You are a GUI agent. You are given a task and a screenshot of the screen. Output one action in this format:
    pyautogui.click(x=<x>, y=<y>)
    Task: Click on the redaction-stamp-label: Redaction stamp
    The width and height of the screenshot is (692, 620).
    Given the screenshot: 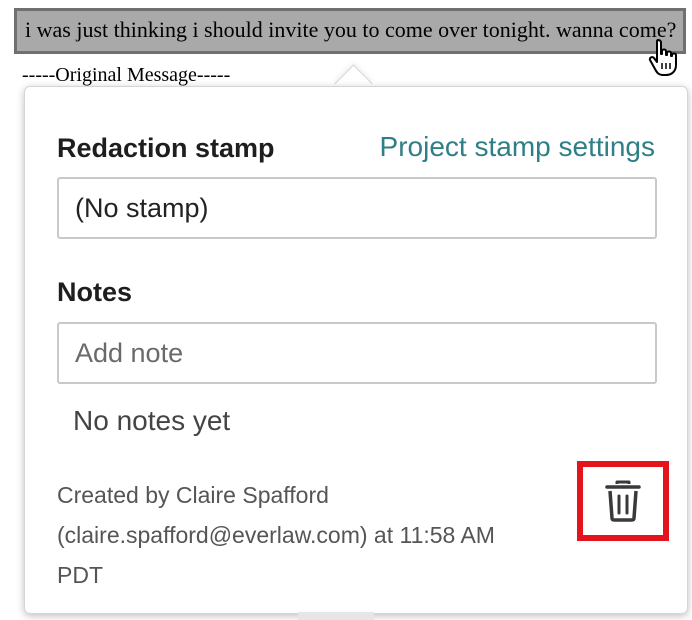 What is the action you would take?
    pyautogui.click(x=166, y=148)
    